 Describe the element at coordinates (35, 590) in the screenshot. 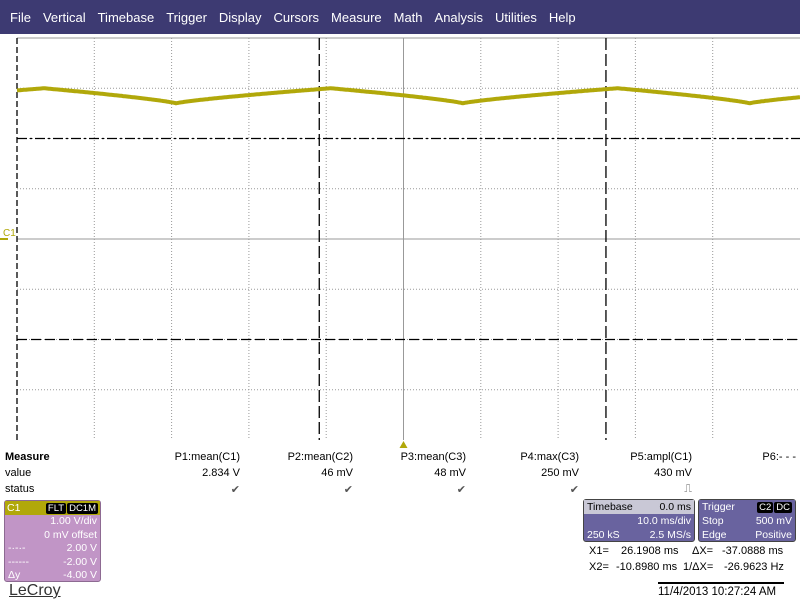

I see `lecroy-logo: LeCroy` at that location.